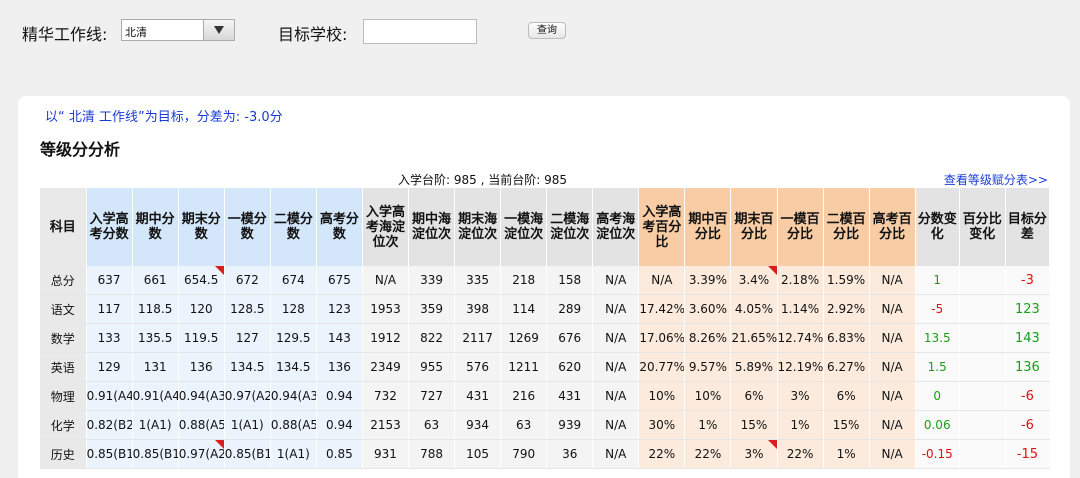 The height and width of the screenshot is (478, 1080). I want to click on table-cell: 10%, so click(708, 396).